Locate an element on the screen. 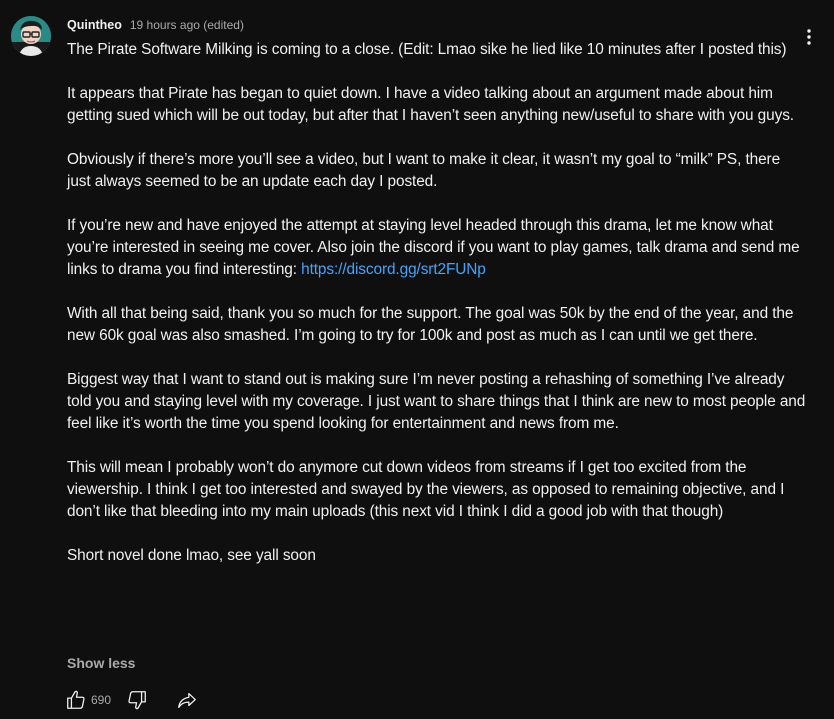 The image size is (834, 719). avatar is located at coordinates (31, 36).